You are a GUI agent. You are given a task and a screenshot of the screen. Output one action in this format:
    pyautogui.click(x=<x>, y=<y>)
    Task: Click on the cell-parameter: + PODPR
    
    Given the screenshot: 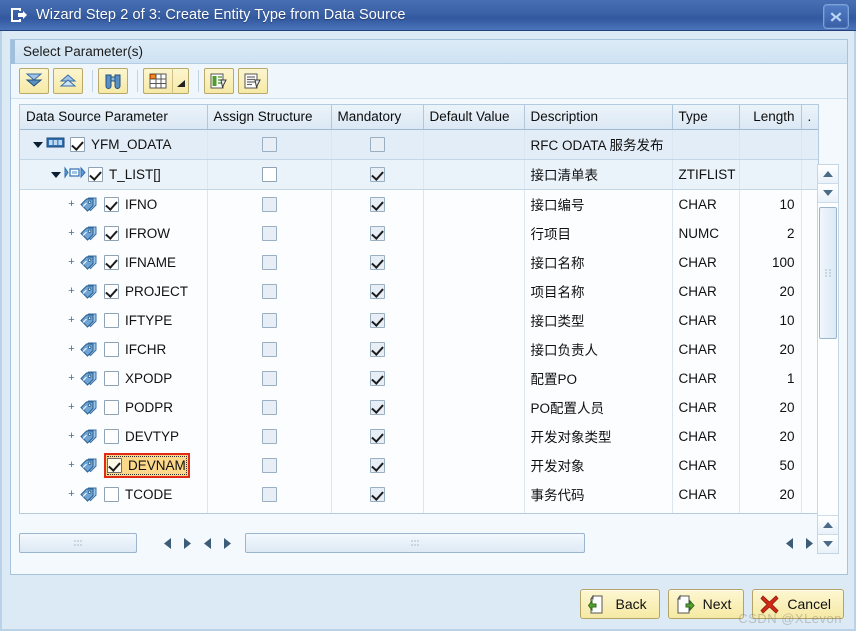 What is the action you would take?
    pyautogui.click(x=114, y=407)
    